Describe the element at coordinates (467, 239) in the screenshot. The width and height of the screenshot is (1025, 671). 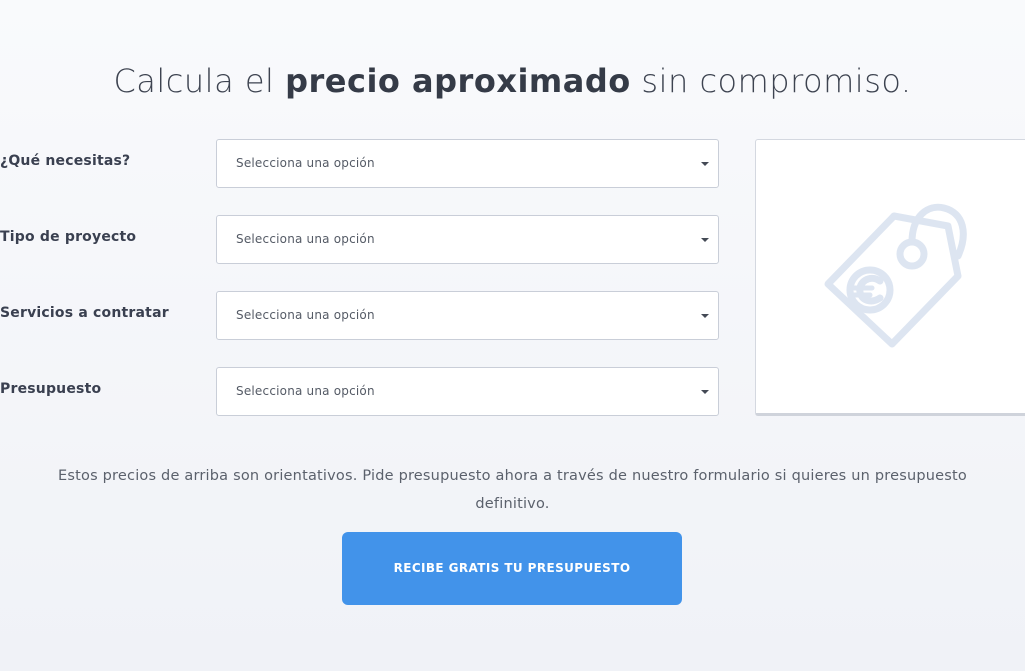
I see `select-project-type: Selecciona una opción` at that location.